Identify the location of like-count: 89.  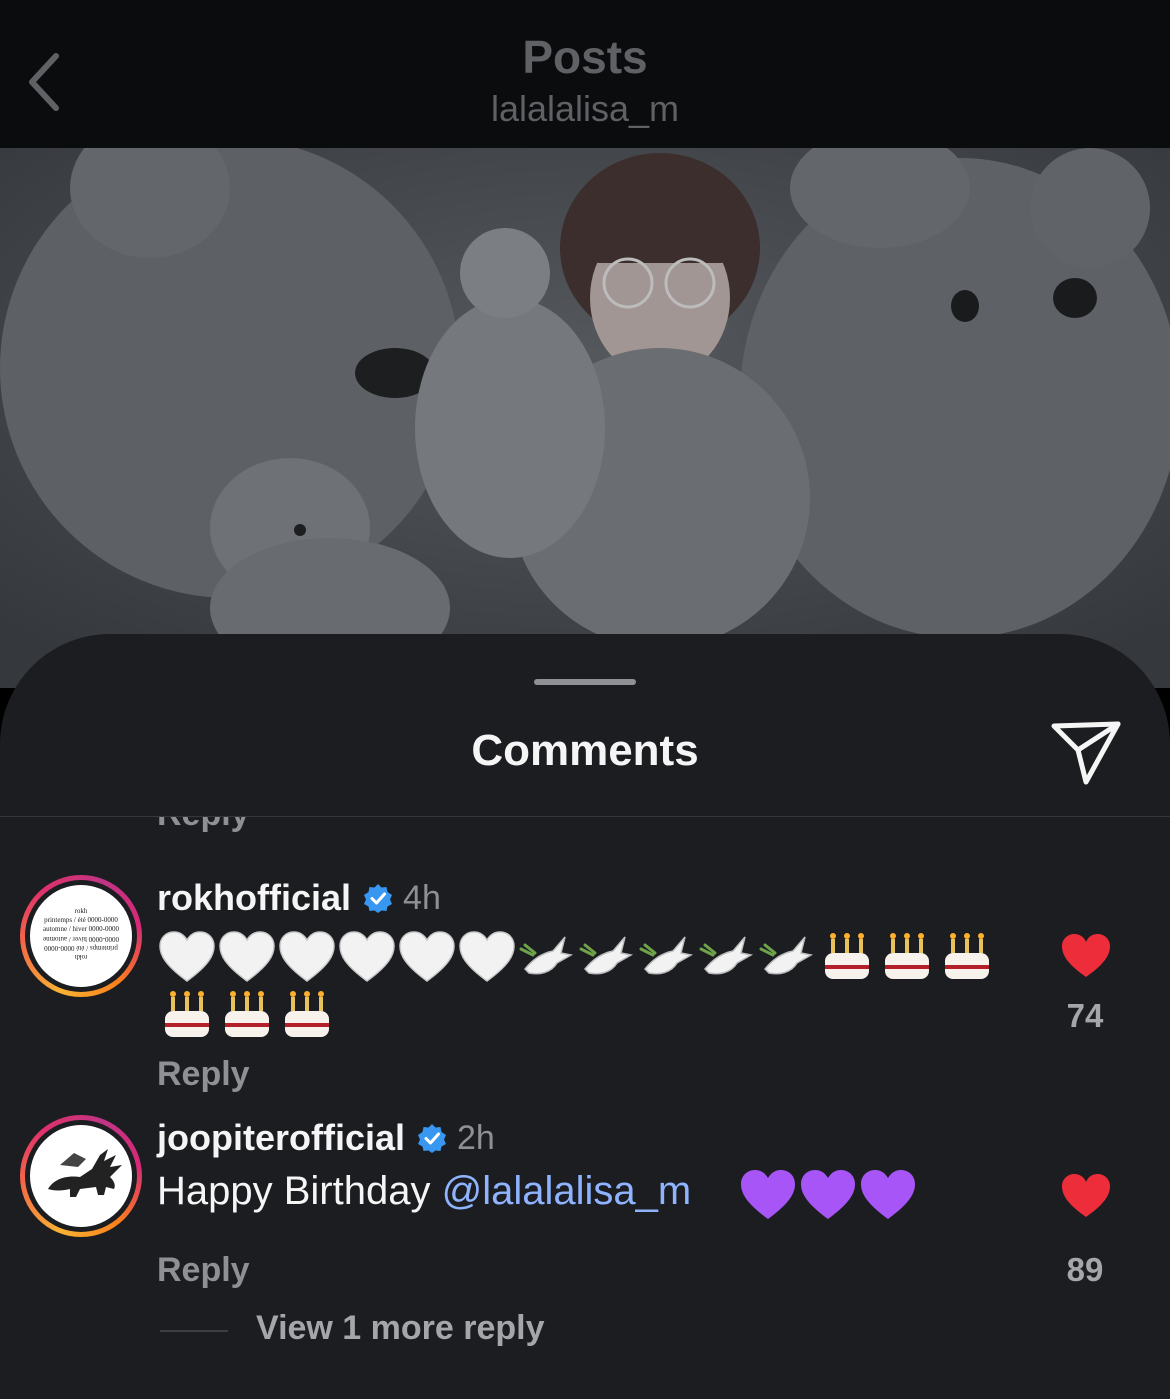
(1085, 1269).